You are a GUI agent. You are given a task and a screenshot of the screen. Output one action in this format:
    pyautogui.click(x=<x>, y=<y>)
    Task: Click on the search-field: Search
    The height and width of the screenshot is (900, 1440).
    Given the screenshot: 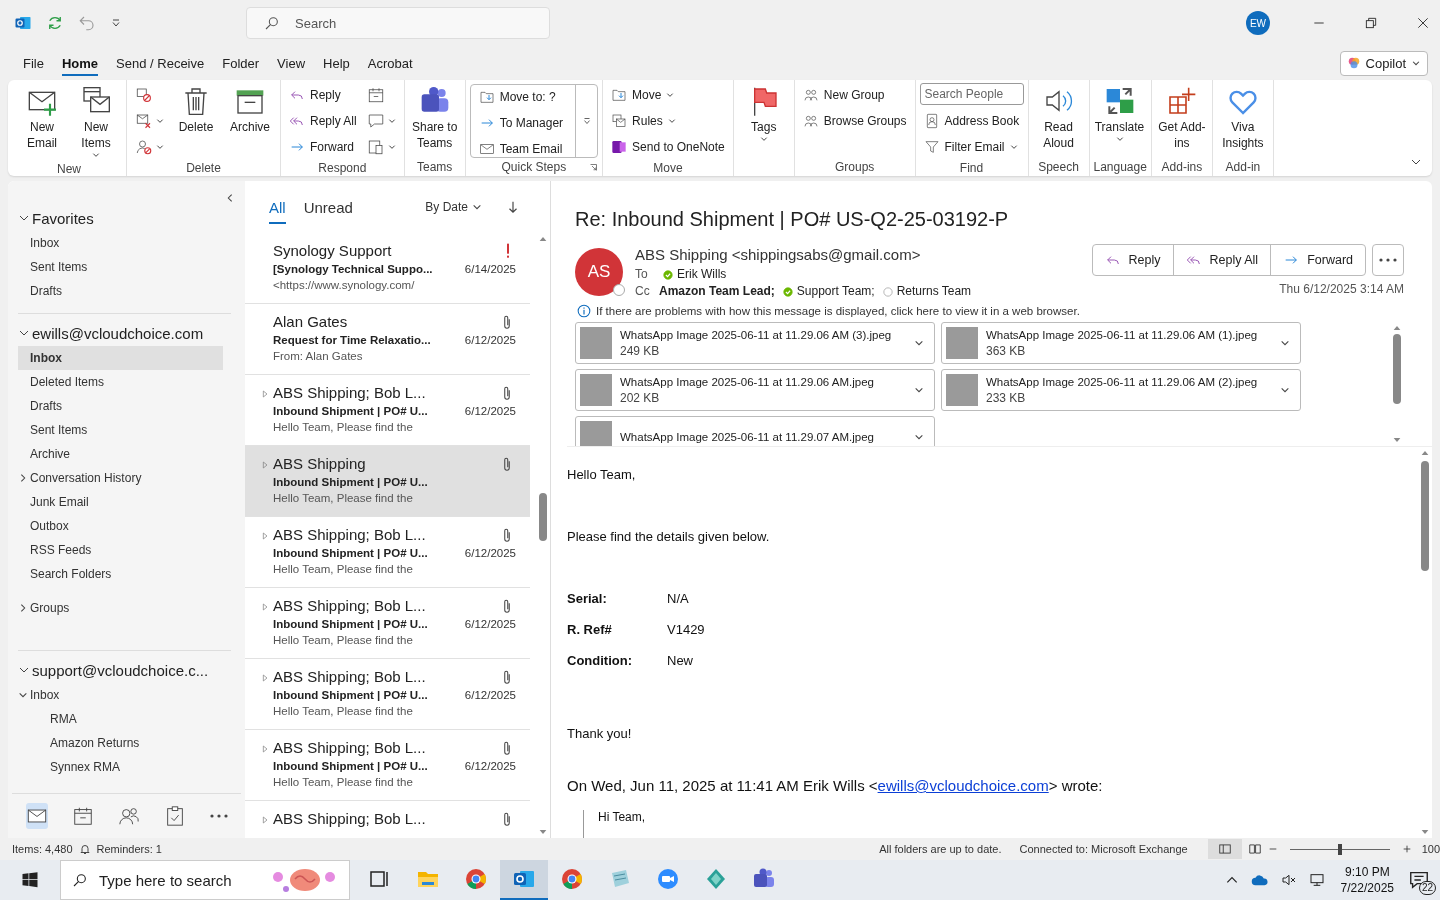 What is the action you would take?
    pyautogui.click(x=398, y=23)
    